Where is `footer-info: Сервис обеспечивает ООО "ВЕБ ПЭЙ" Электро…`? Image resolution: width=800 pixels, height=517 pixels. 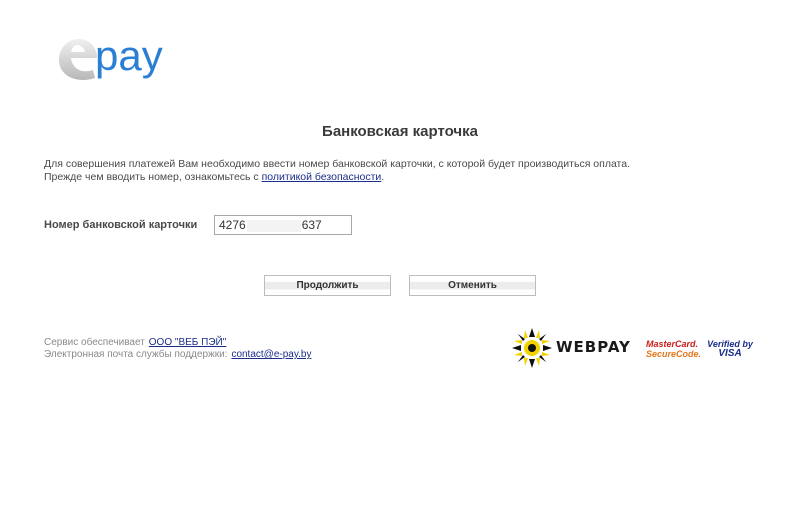
footer-info: Сервис обеспечивает ООО "ВЕБ ПЭЙ" Электро… is located at coordinates (177, 349).